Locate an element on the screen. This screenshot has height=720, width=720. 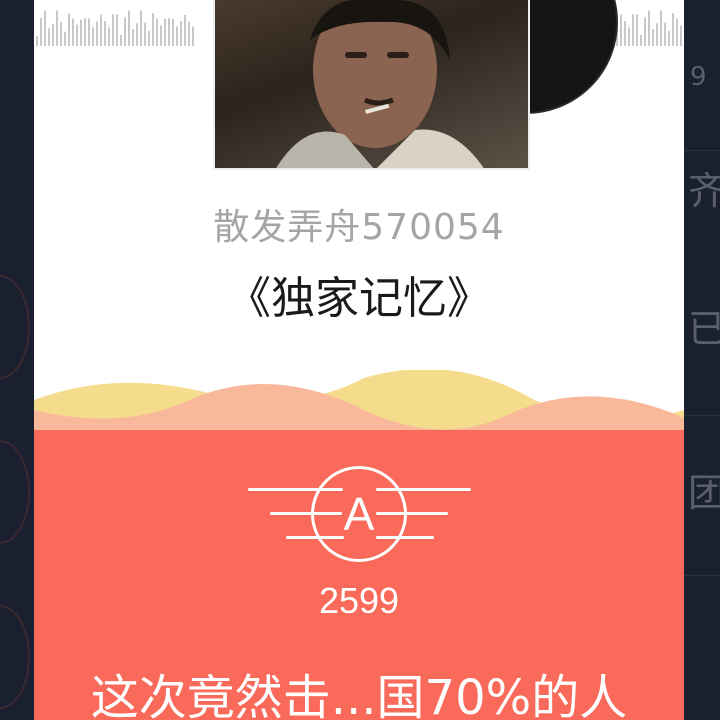
artist-name: 散发弄舟570054 is located at coordinates (359, 227).